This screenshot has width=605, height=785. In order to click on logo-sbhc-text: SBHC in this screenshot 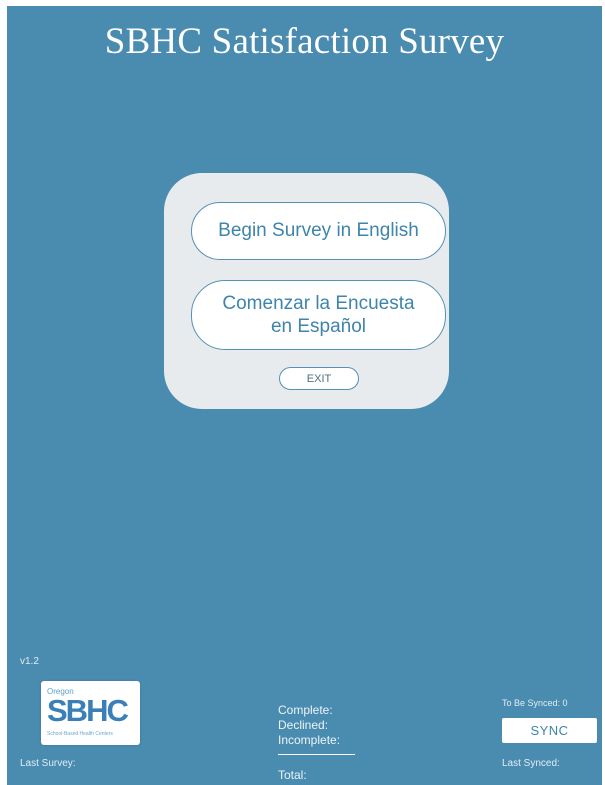, I will do `click(88, 710)`.